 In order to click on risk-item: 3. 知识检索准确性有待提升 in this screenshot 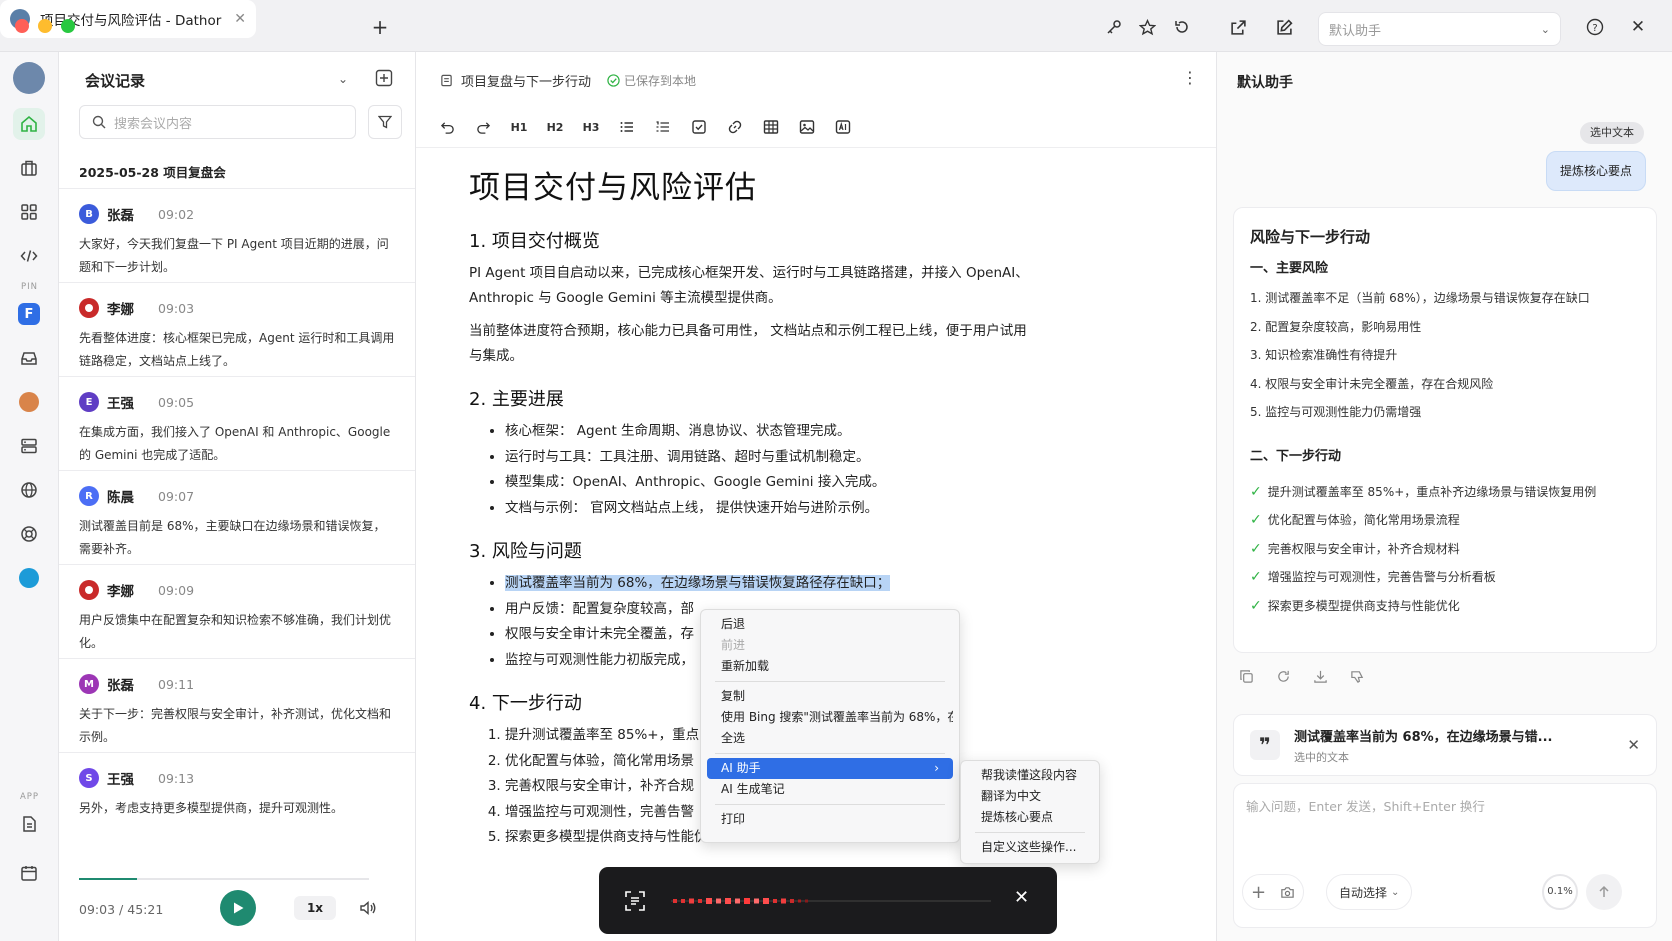, I will do `click(1324, 355)`.